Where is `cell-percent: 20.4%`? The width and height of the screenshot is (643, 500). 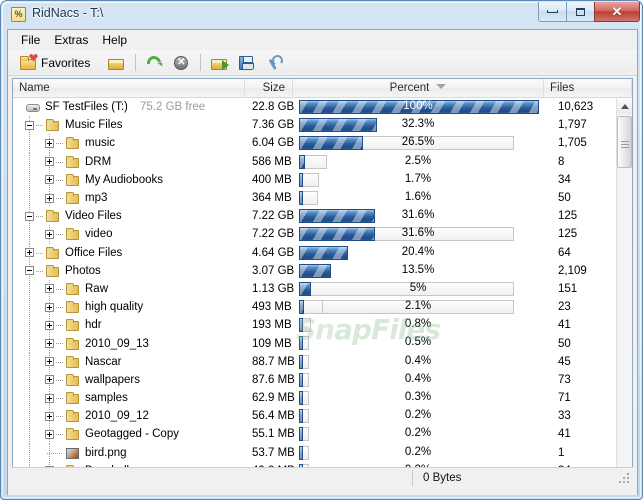 cell-percent: 20.4% is located at coordinates (423, 253).